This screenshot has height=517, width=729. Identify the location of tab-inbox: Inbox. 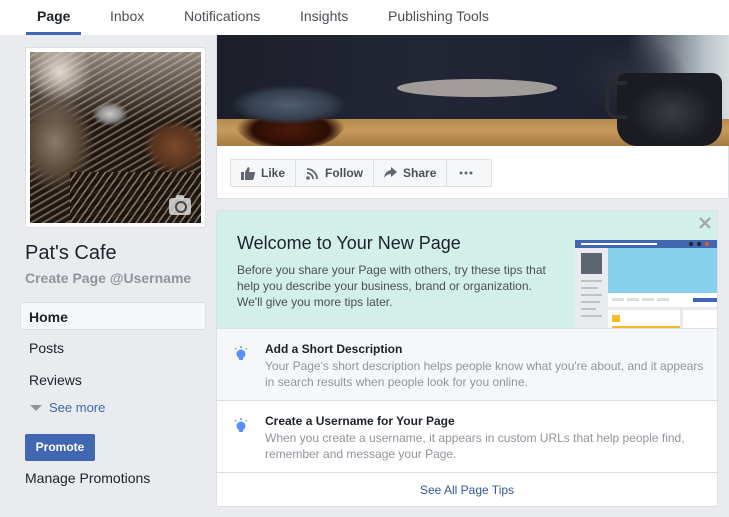
(127, 17).